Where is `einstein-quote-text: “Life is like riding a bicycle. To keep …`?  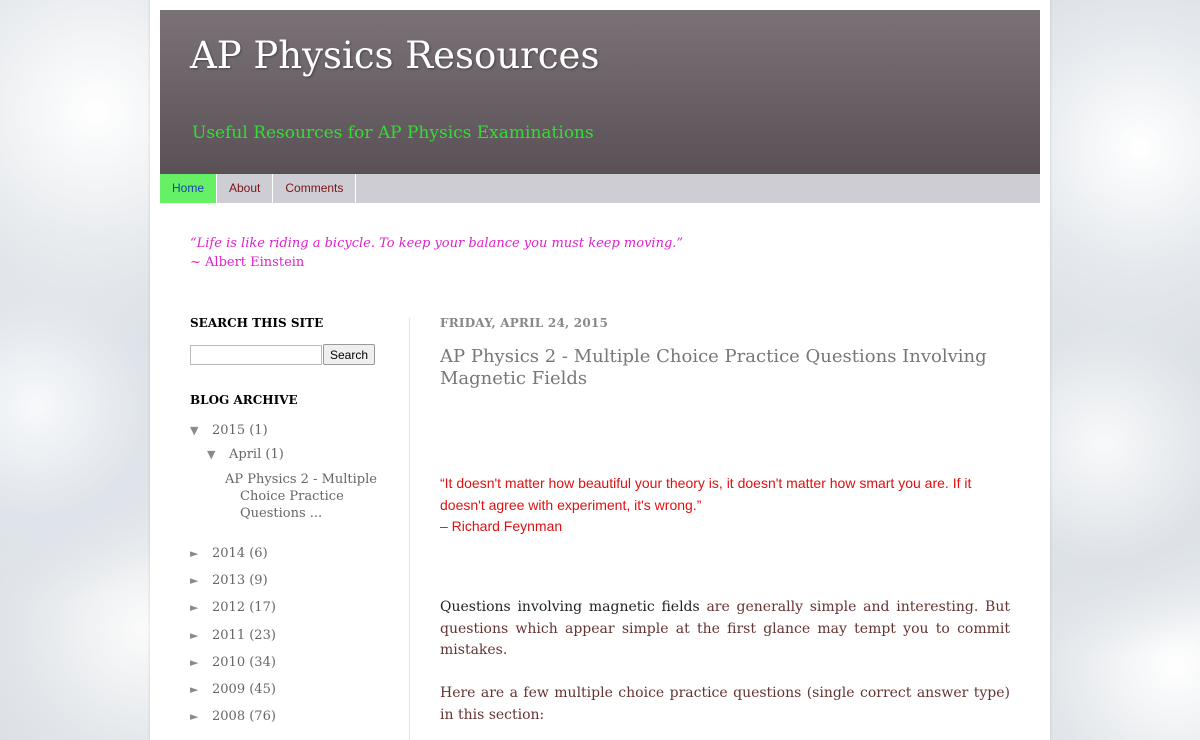
einstein-quote-text: “Life is like riding a bicycle. To keep … is located at coordinates (437, 243).